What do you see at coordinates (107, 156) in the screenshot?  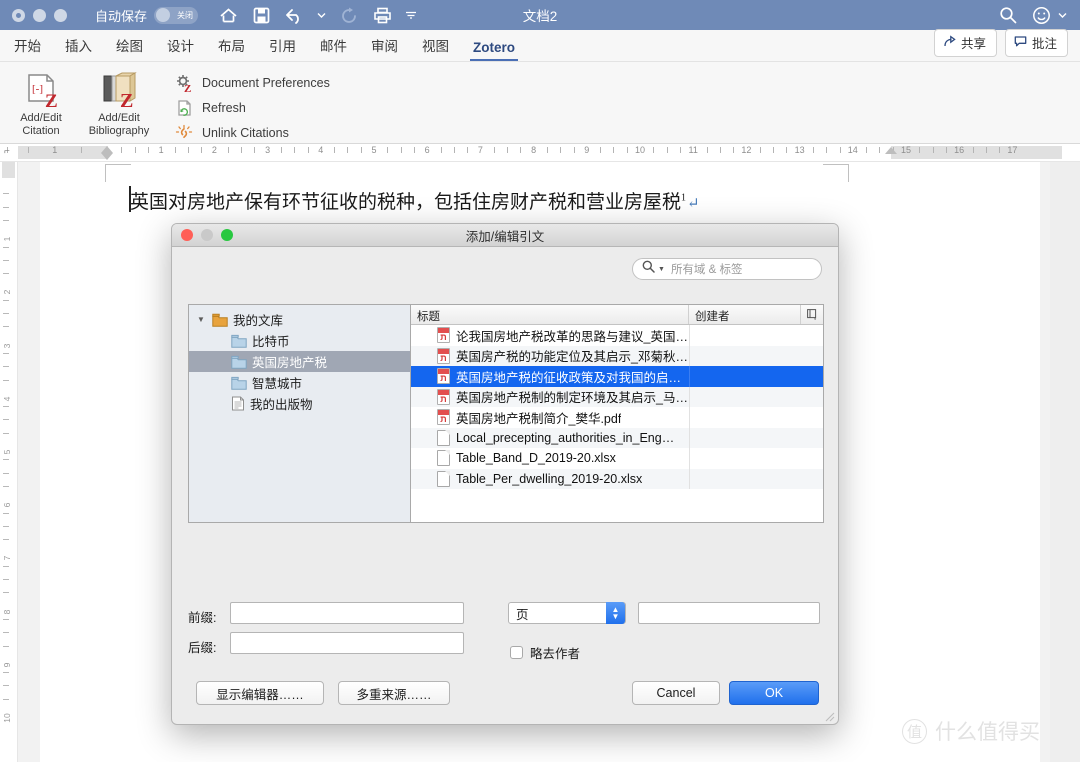 I see `left-indent-marker` at bounding box center [107, 156].